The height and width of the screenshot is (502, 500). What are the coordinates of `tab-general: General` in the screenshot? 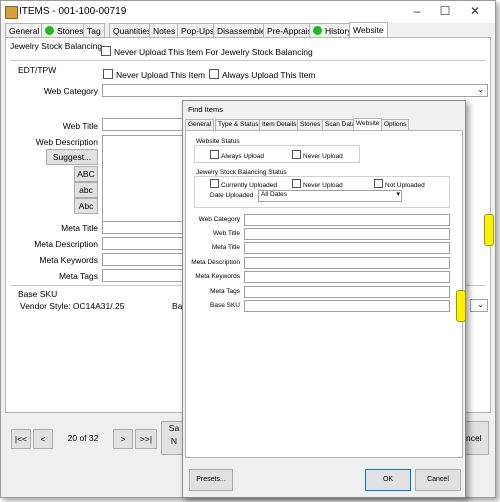 It's located at (24, 30).